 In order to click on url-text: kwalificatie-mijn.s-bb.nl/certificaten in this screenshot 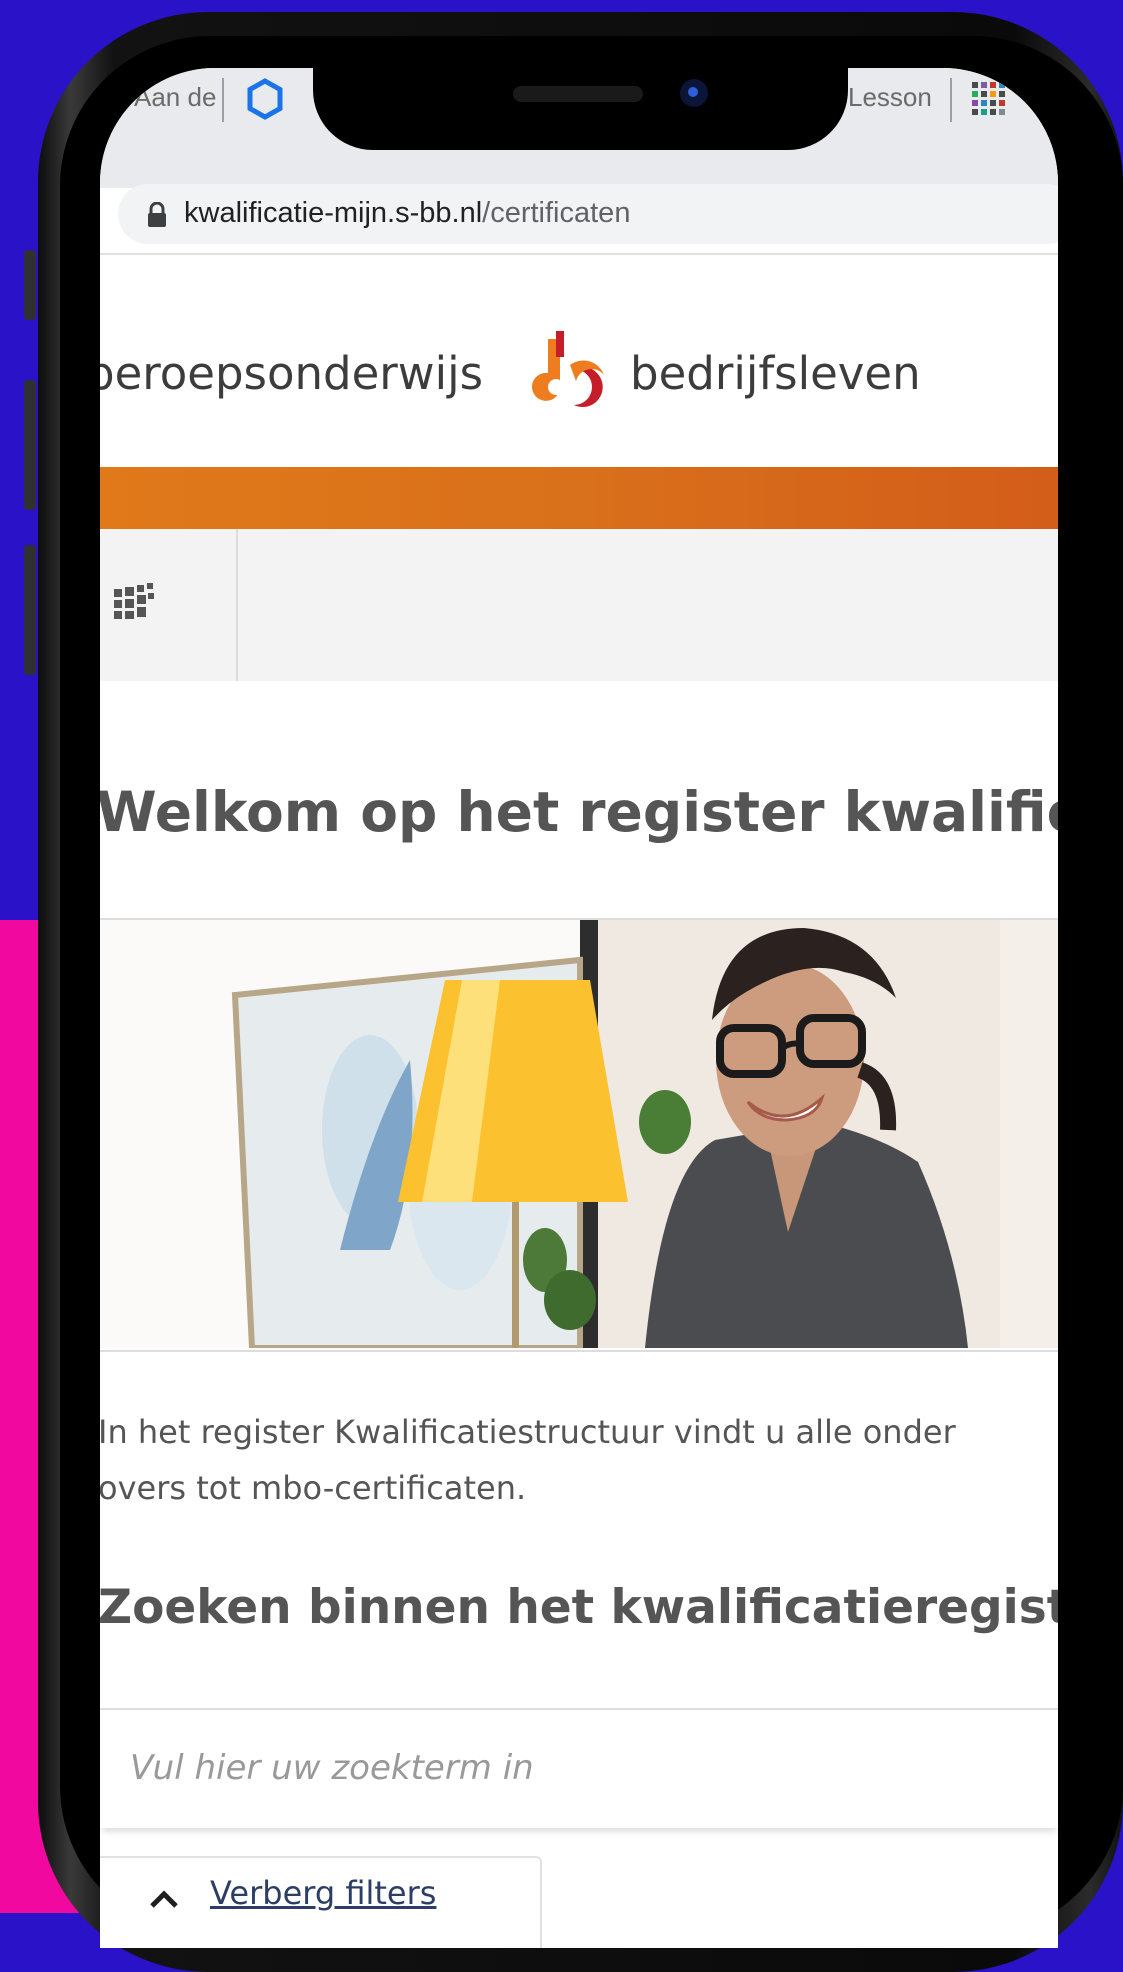, I will do `click(407, 213)`.